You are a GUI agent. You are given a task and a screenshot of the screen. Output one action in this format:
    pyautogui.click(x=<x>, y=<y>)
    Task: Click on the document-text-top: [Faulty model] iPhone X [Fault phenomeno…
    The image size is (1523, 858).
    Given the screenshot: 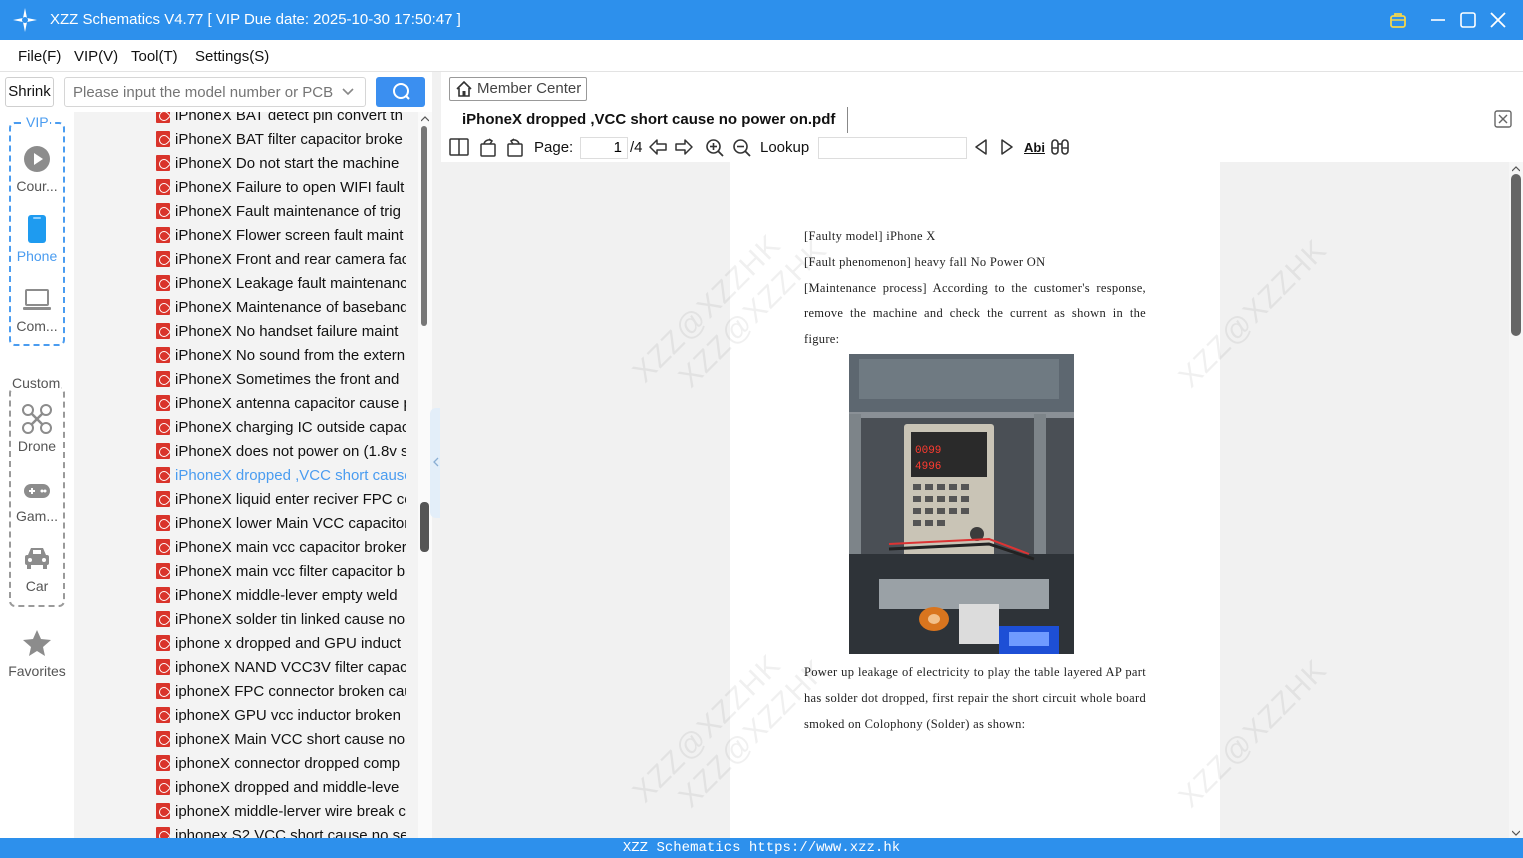 What is the action you would take?
    pyautogui.click(x=975, y=288)
    